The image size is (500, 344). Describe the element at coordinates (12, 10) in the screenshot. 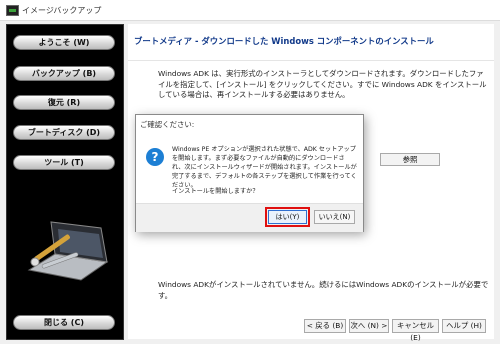

I see `app-icon` at that location.